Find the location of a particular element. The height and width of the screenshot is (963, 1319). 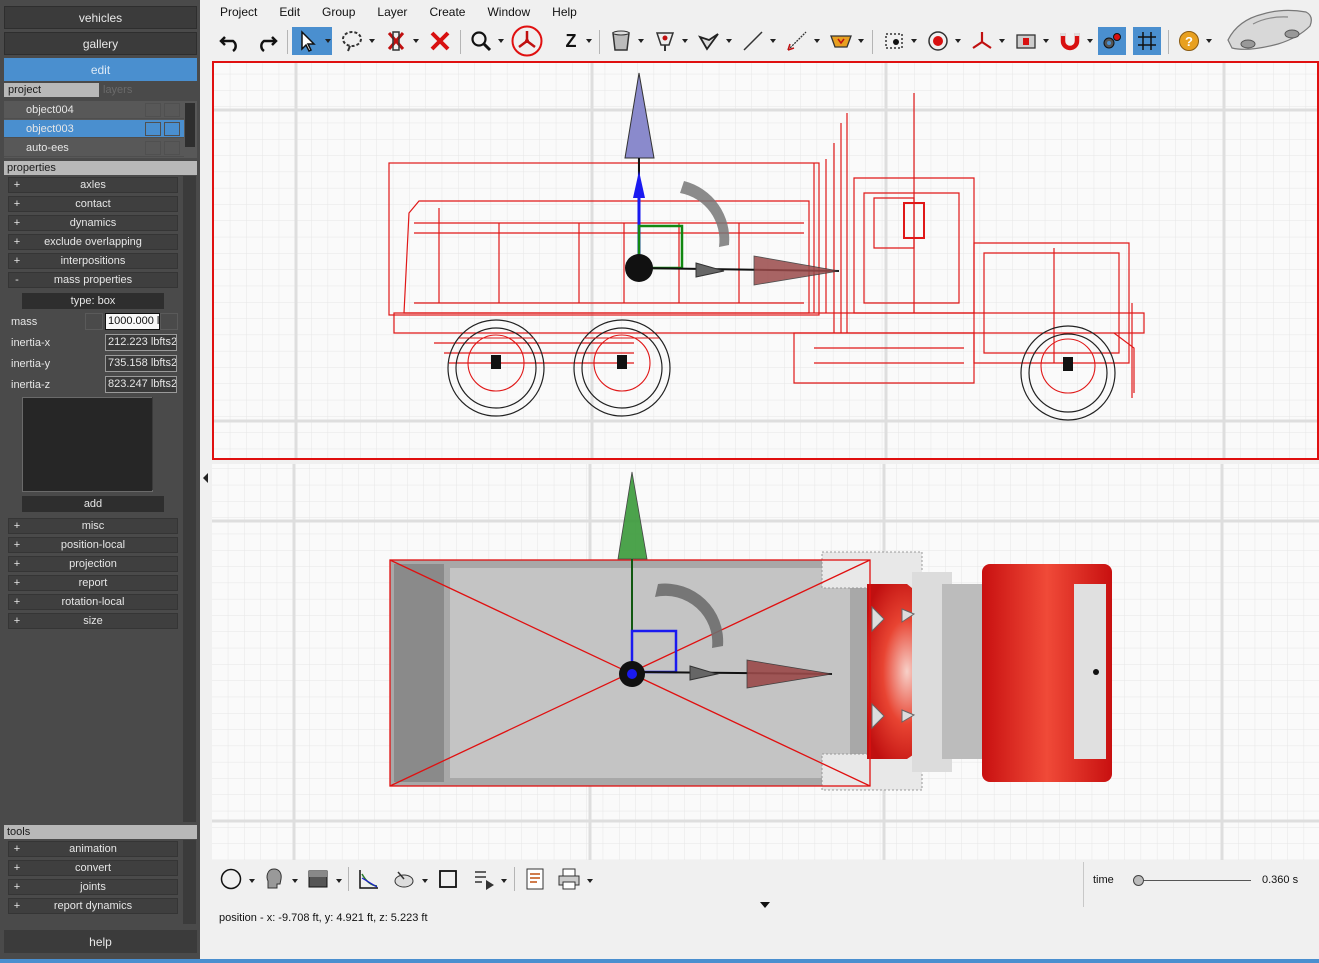

vehicles-button: vehicles is located at coordinates (100, 17).